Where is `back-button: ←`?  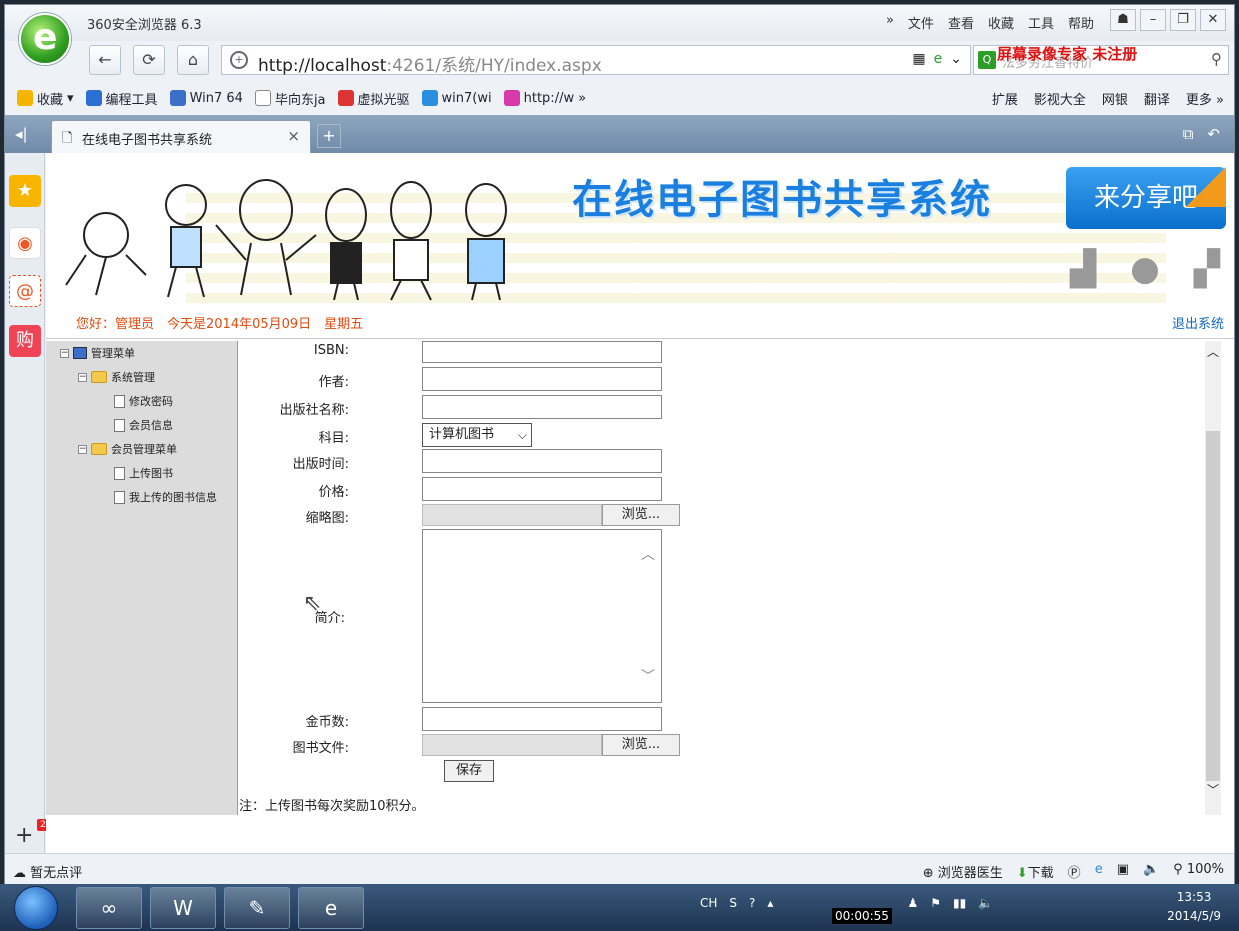
back-button: ← is located at coordinates (105, 60).